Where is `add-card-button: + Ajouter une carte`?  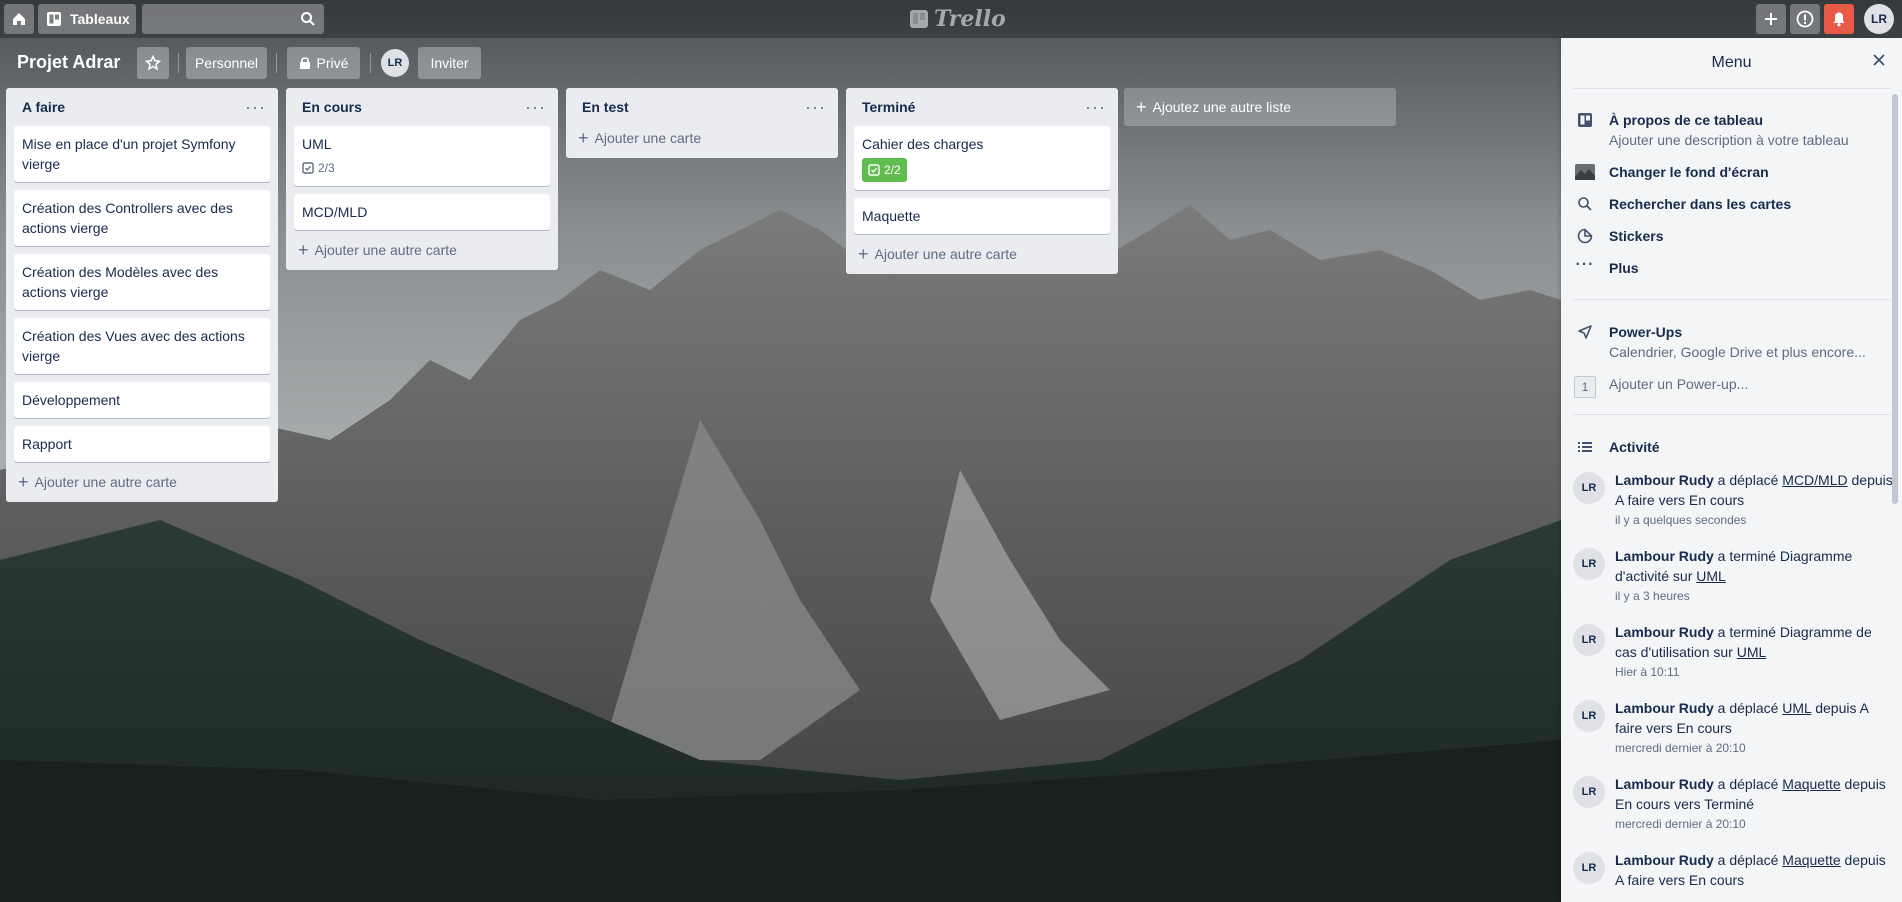 add-card-button: + Ajouter une carte is located at coordinates (702, 138).